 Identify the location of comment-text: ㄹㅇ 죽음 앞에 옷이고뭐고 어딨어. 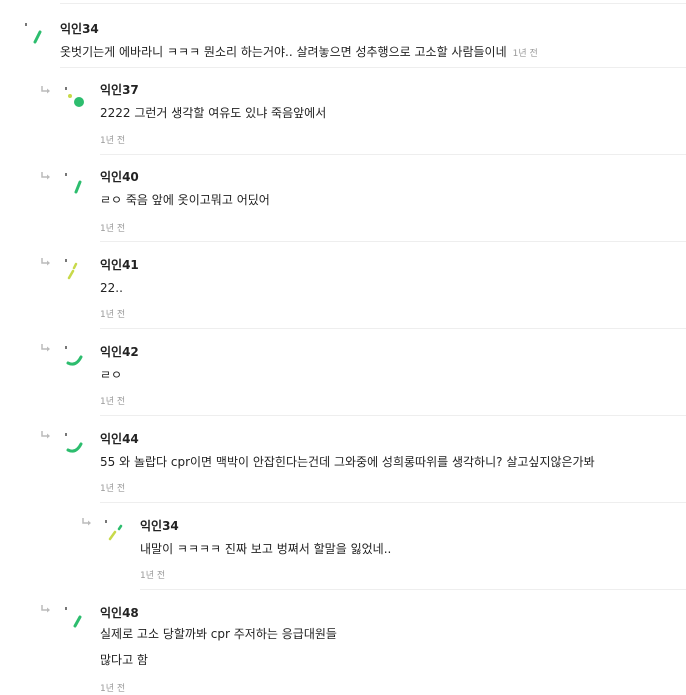
(185, 200).